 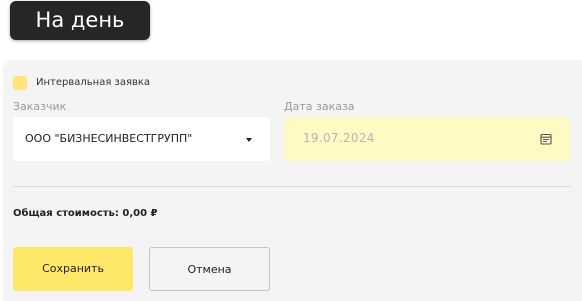 What do you see at coordinates (109, 138) in the screenshot?
I see `customer-select-value: ООО "БИЗНЕСИНВЕСТГРУПП"` at bounding box center [109, 138].